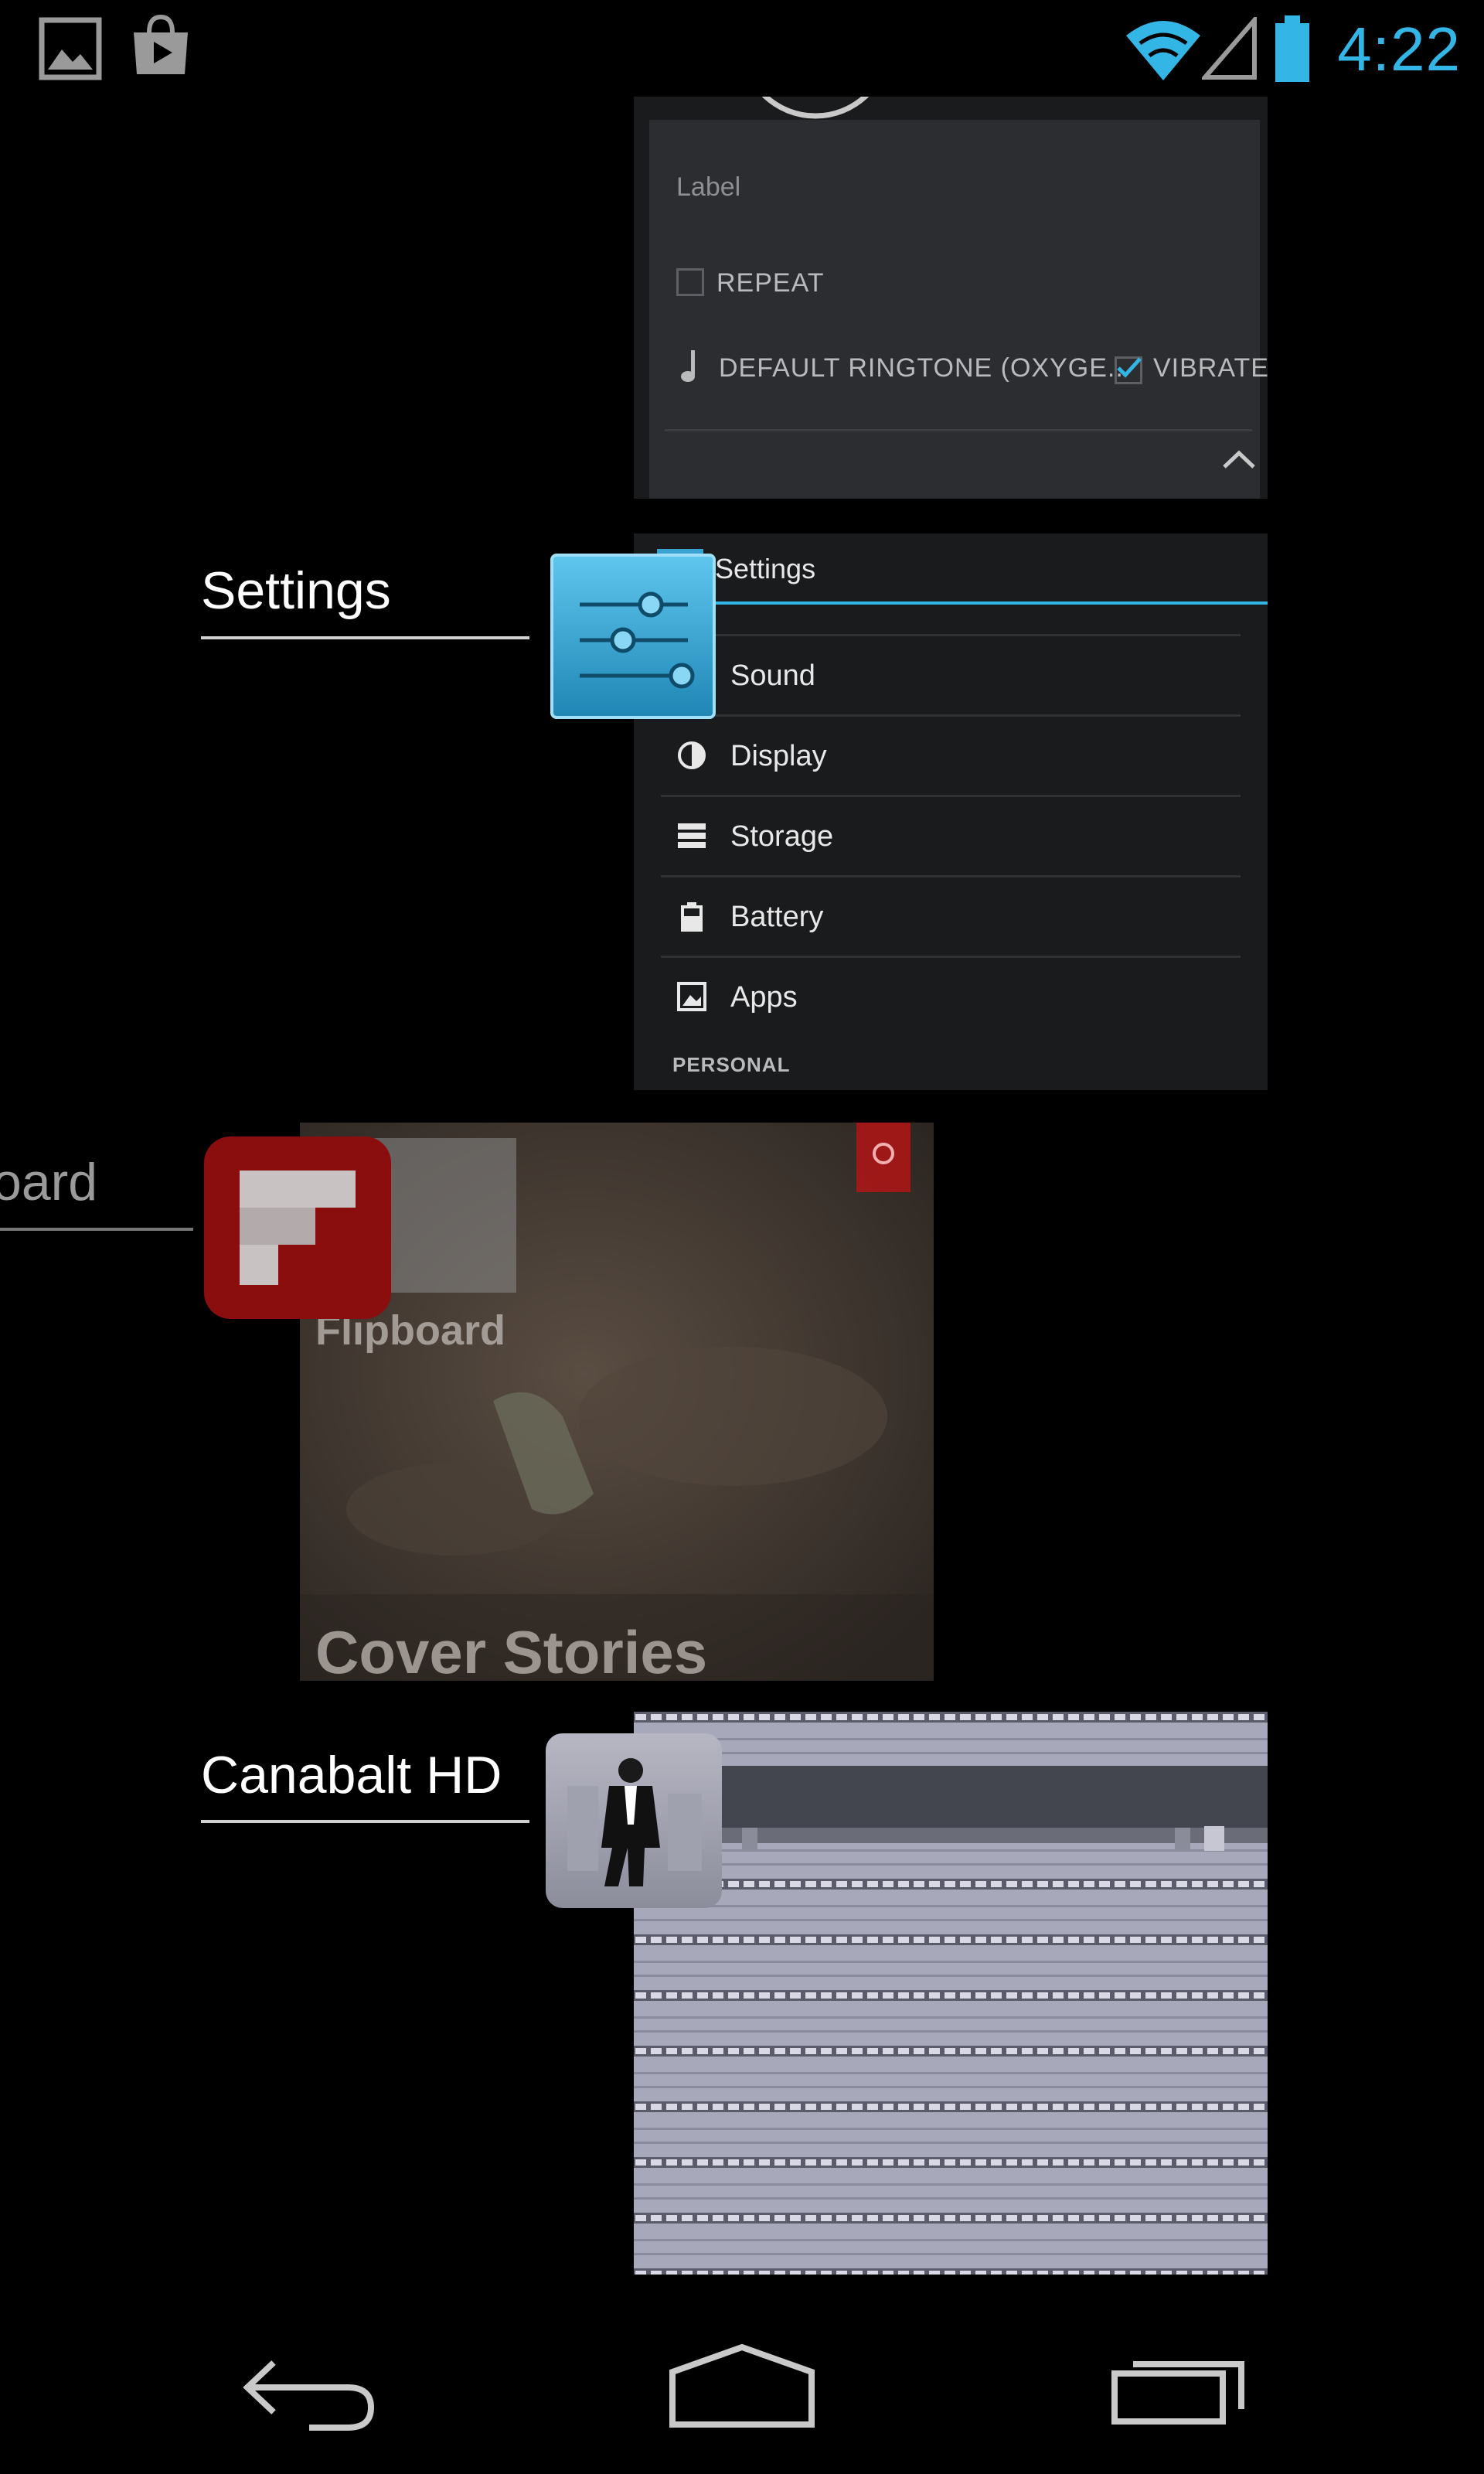 This screenshot has width=1484, height=2474. What do you see at coordinates (770, 283) in the screenshot?
I see `repeat-label: REPEAT` at bounding box center [770, 283].